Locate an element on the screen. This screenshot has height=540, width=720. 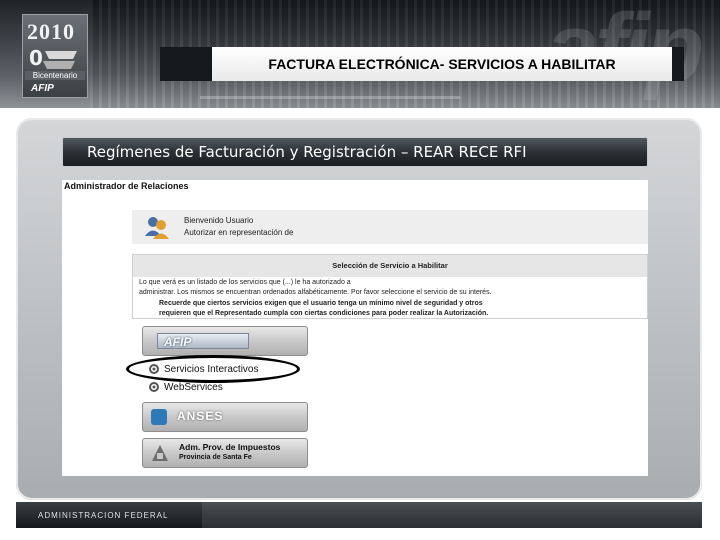
afip-service-button: AFIP is located at coordinates (225, 341).